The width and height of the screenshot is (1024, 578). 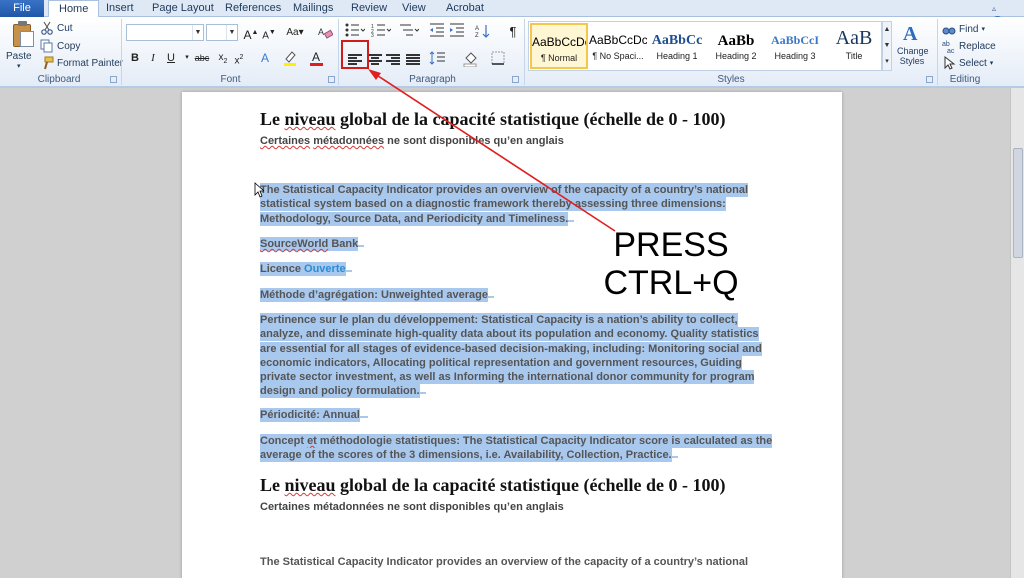 What do you see at coordinates (854, 56) in the screenshot?
I see `style-name: Title` at bounding box center [854, 56].